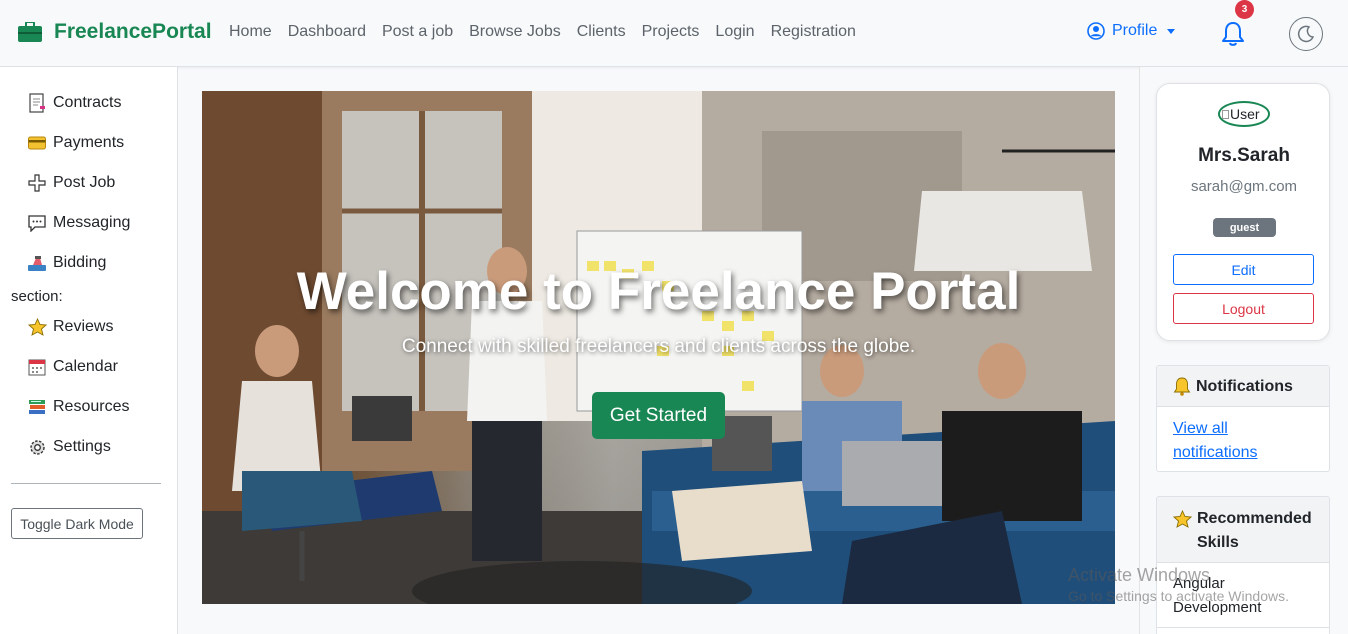  What do you see at coordinates (327, 32) in the screenshot?
I see `nav-link-dashboard: Dashboard` at bounding box center [327, 32].